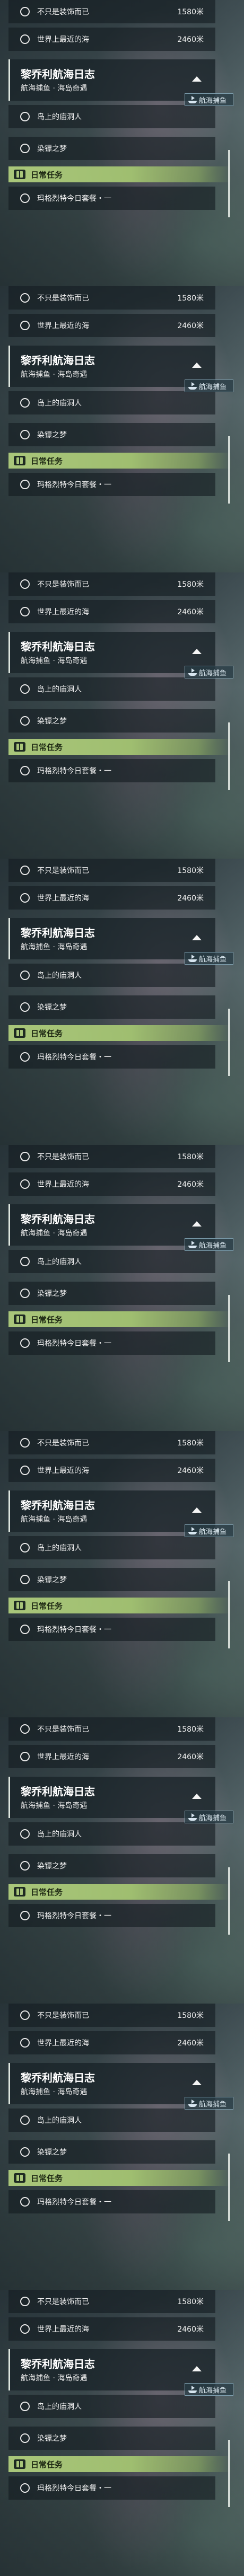 Image resolution: width=244 pixels, height=2576 pixels. What do you see at coordinates (193, 2389) in the screenshot?
I see `ship-icon` at bounding box center [193, 2389].